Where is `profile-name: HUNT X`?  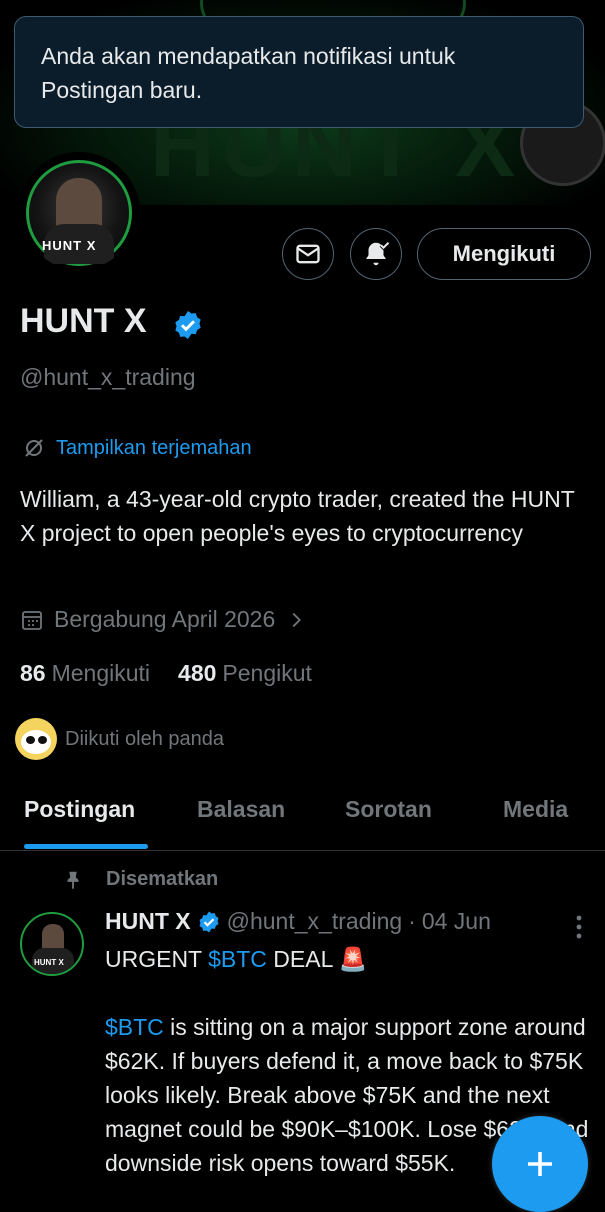 profile-name: HUNT X is located at coordinates (83, 321).